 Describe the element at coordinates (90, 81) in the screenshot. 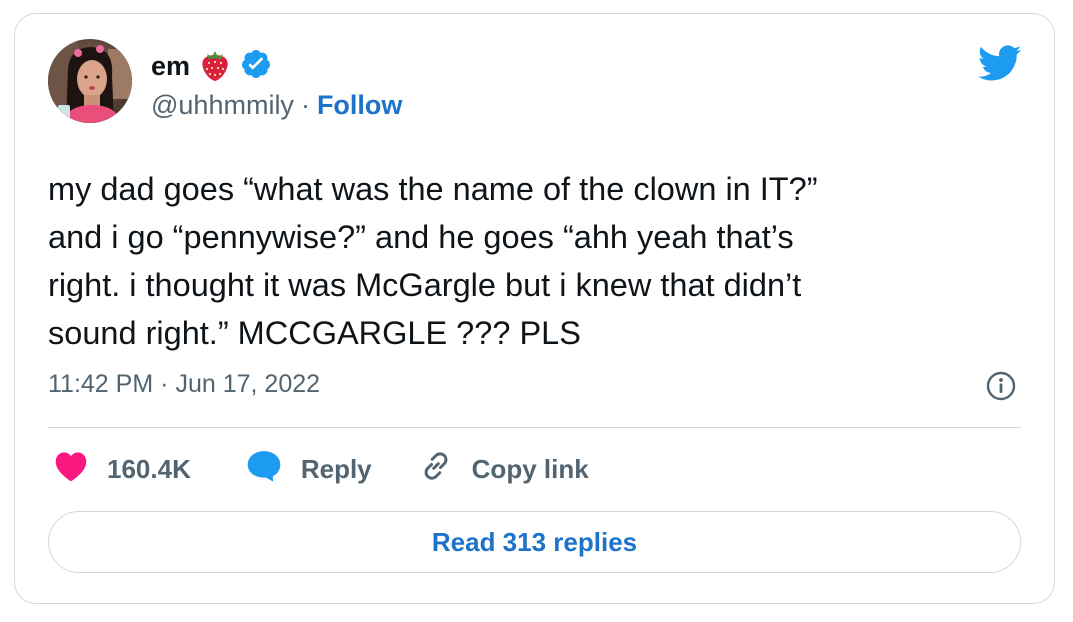

I see `avatar` at that location.